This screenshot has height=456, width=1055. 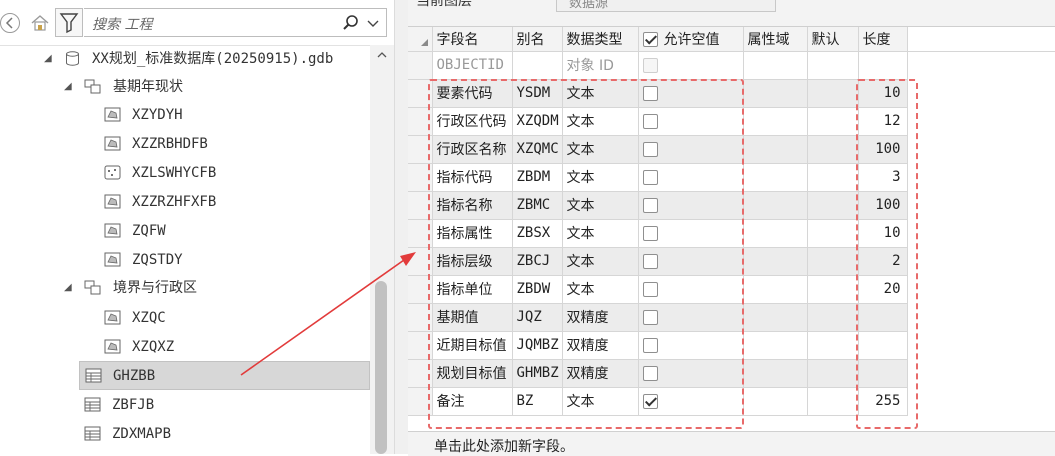 I want to click on field-row: 指标代码 ZBDM 文本 3, so click(x=731, y=177).